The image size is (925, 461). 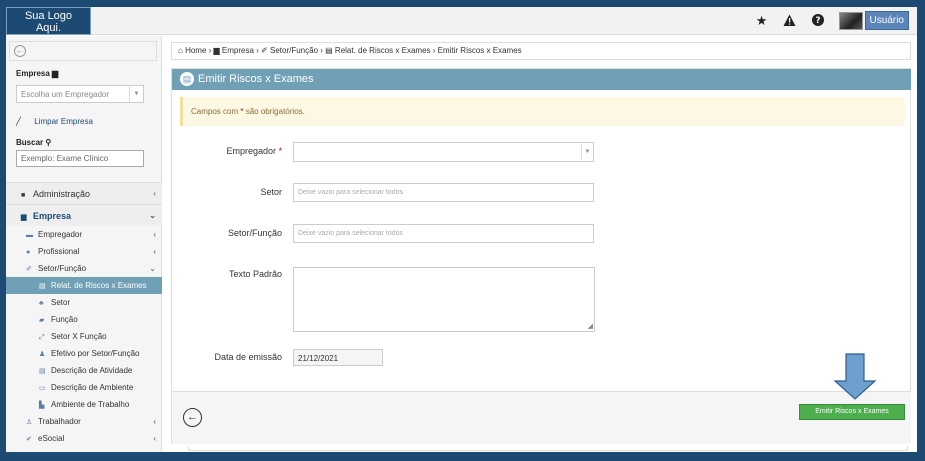 I want to click on menu-label: Ambiente de Trabalho, so click(x=90, y=404).